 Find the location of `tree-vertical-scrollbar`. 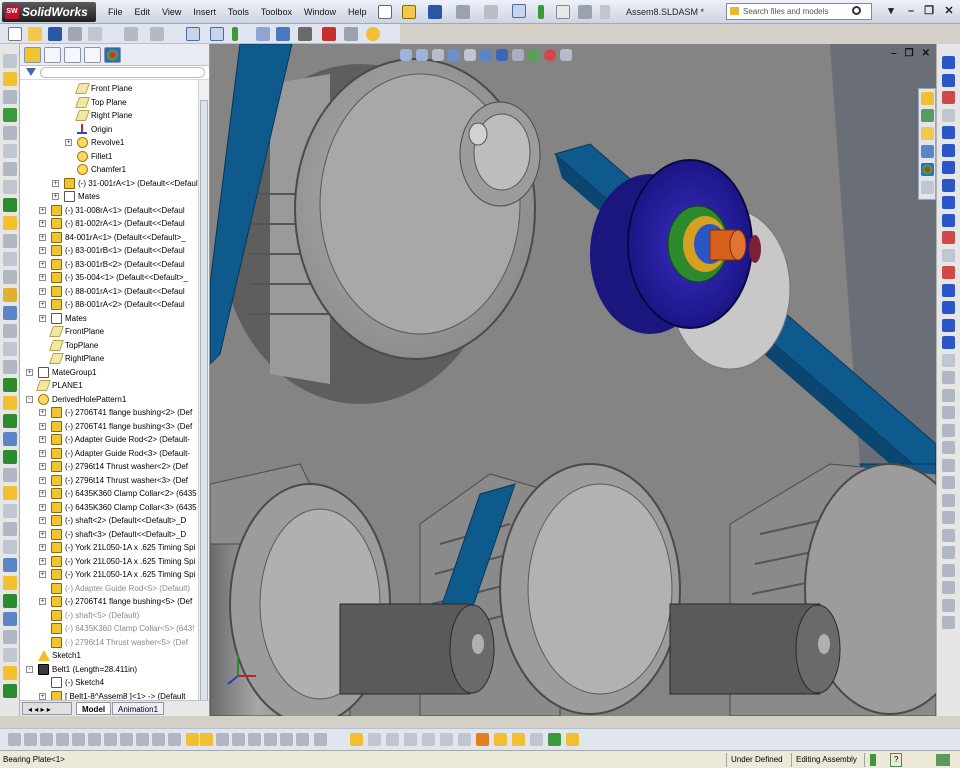

tree-vertical-scrollbar is located at coordinates (203, 392).